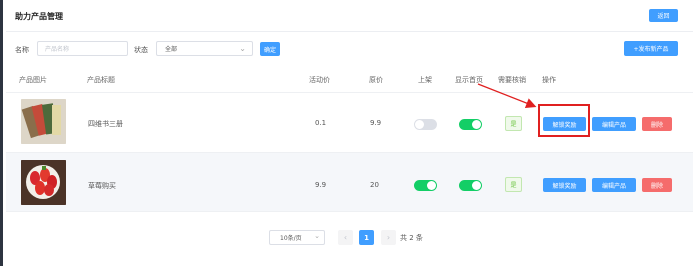 The height and width of the screenshot is (266, 693). I want to click on header-product-title: 产品标题, so click(101, 80).